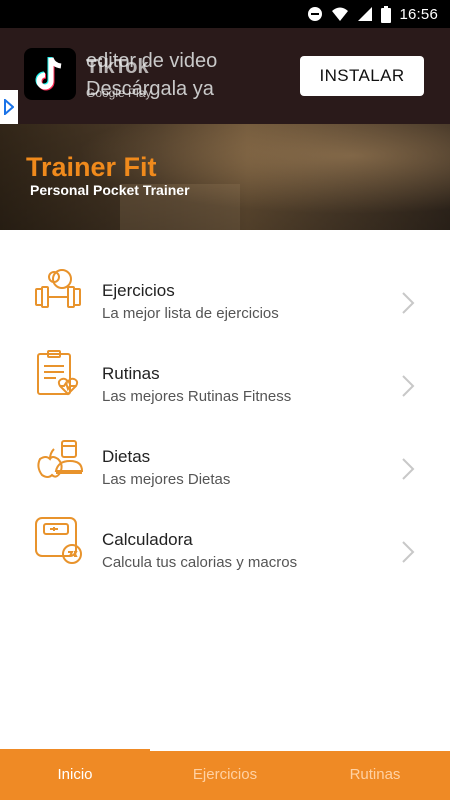 The image size is (450, 800). I want to click on ad-app-name: TikTok, so click(117, 67).